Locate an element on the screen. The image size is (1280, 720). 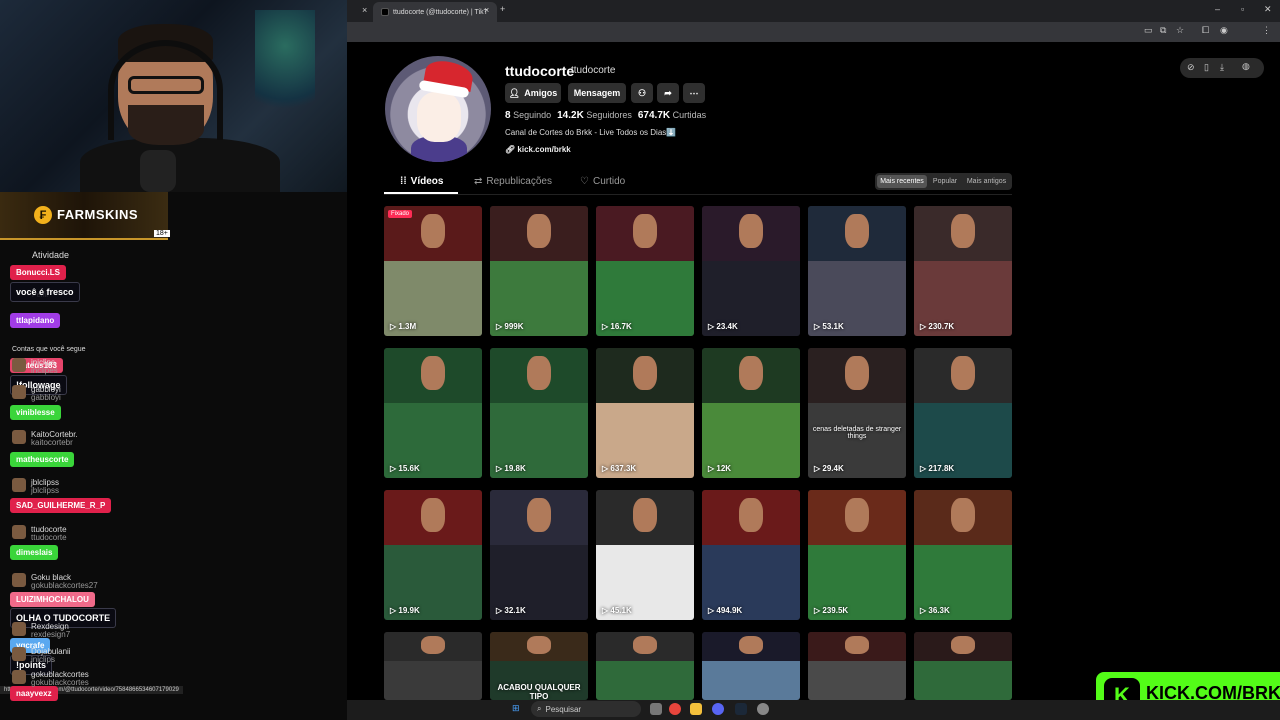
video-thumbnail: ▷ 230.7K is located at coordinates (963, 271).